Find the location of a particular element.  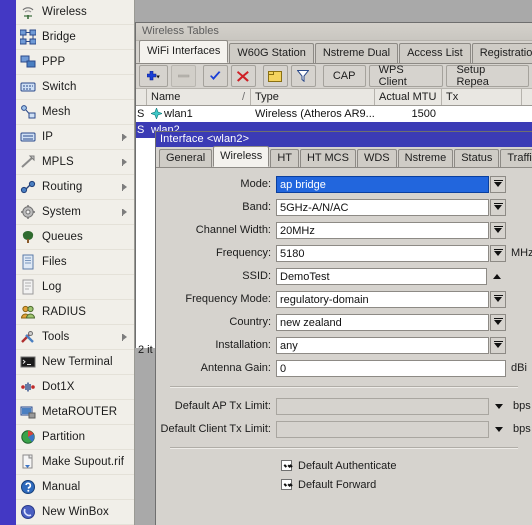

label-frequency-mode: Frequency Mode: is located at coordinates (228, 299).